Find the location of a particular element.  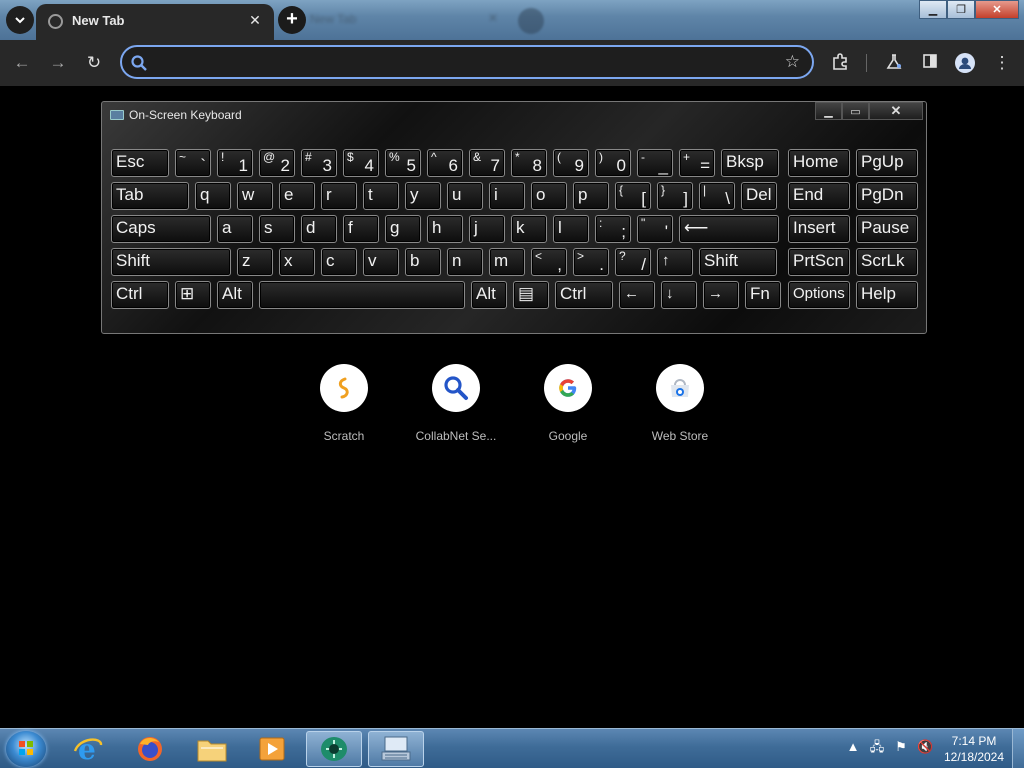

key-scrlk: ScrLk is located at coordinates (887, 262).